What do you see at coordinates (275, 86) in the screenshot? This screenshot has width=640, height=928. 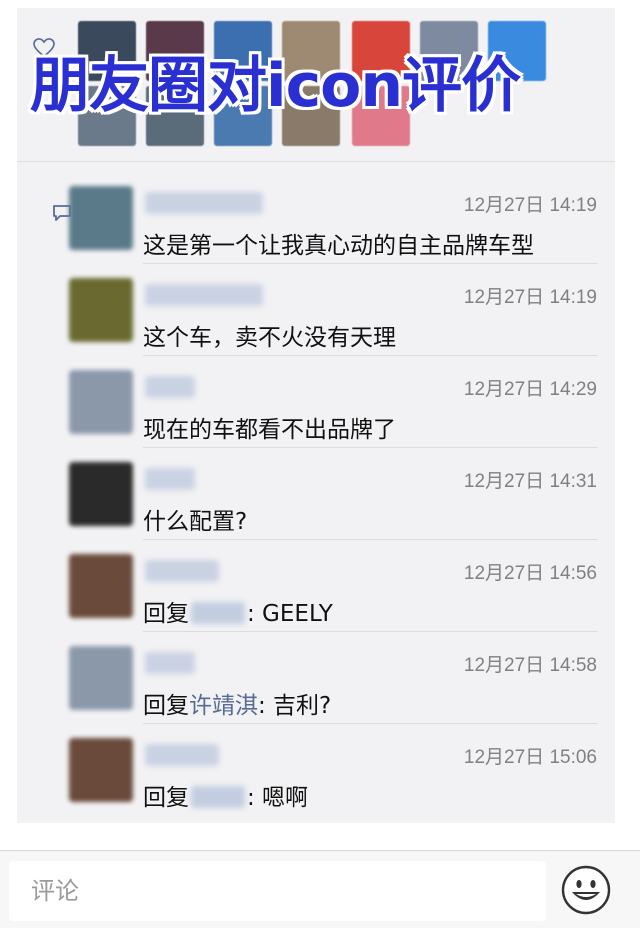 I see `overlay-title: 朋友圈对icon评价` at bounding box center [275, 86].